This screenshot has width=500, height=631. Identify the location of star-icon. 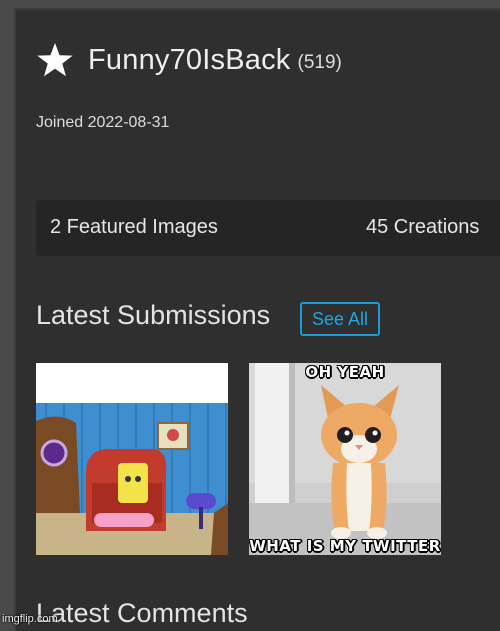
(55, 60).